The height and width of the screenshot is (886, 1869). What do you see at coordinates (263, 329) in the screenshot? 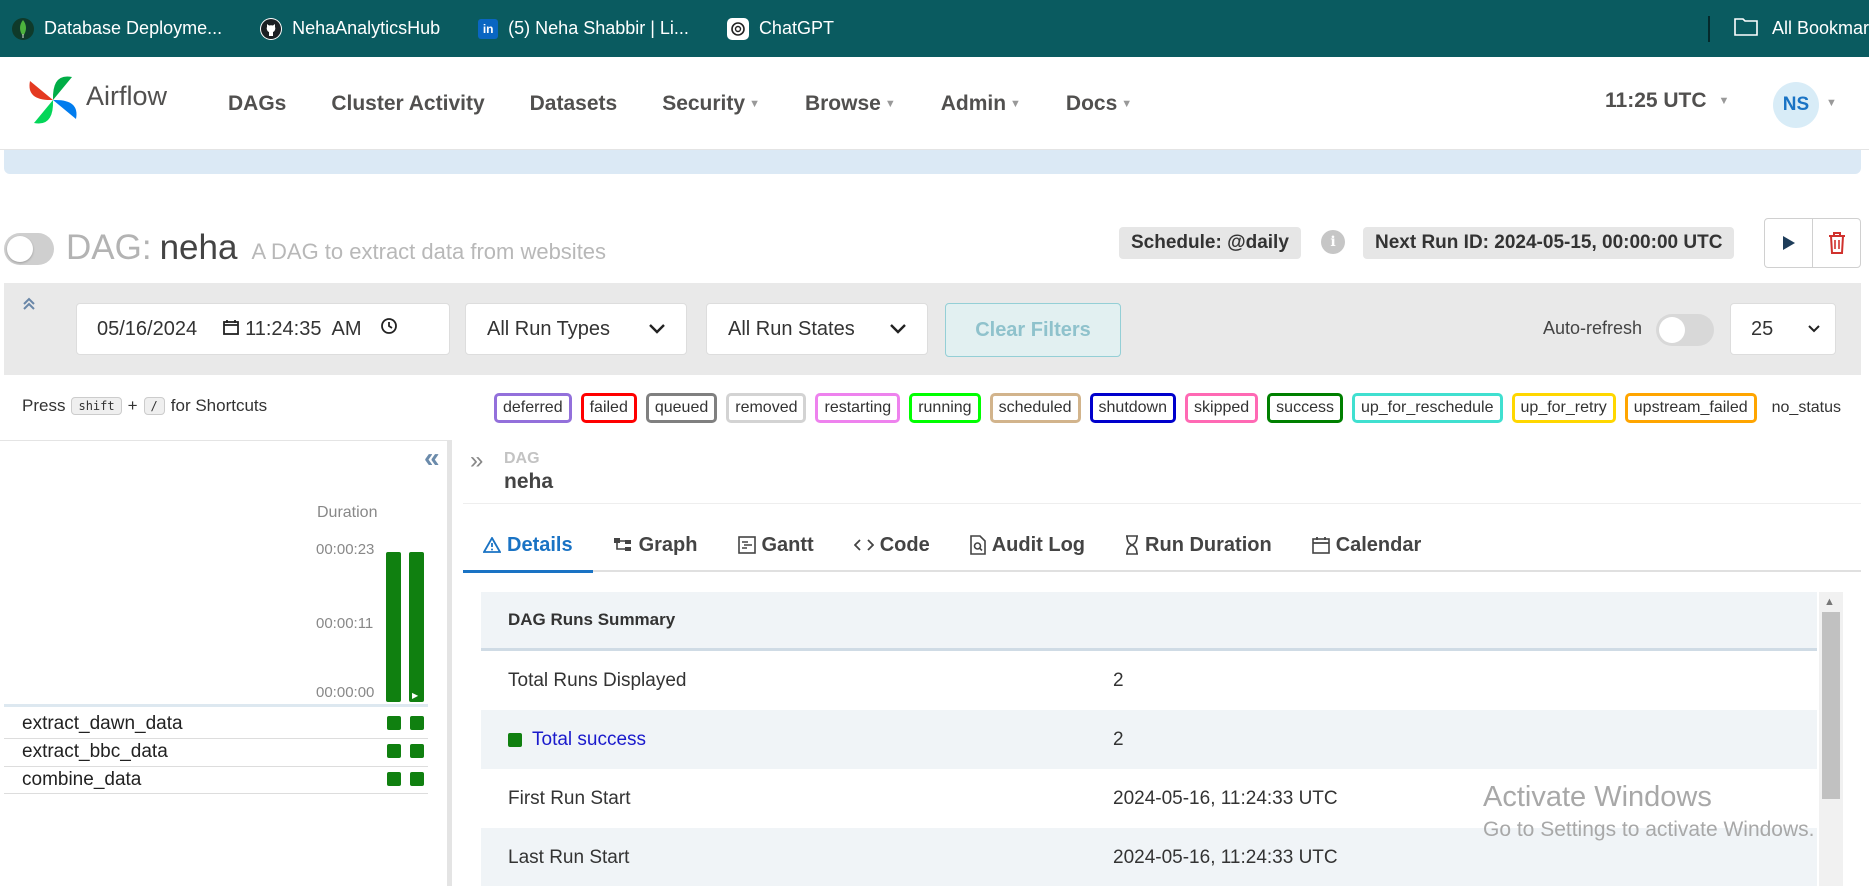
I see `base-date-input: 05/16/2024 11:24:35 AM` at bounding box center [263, 329].